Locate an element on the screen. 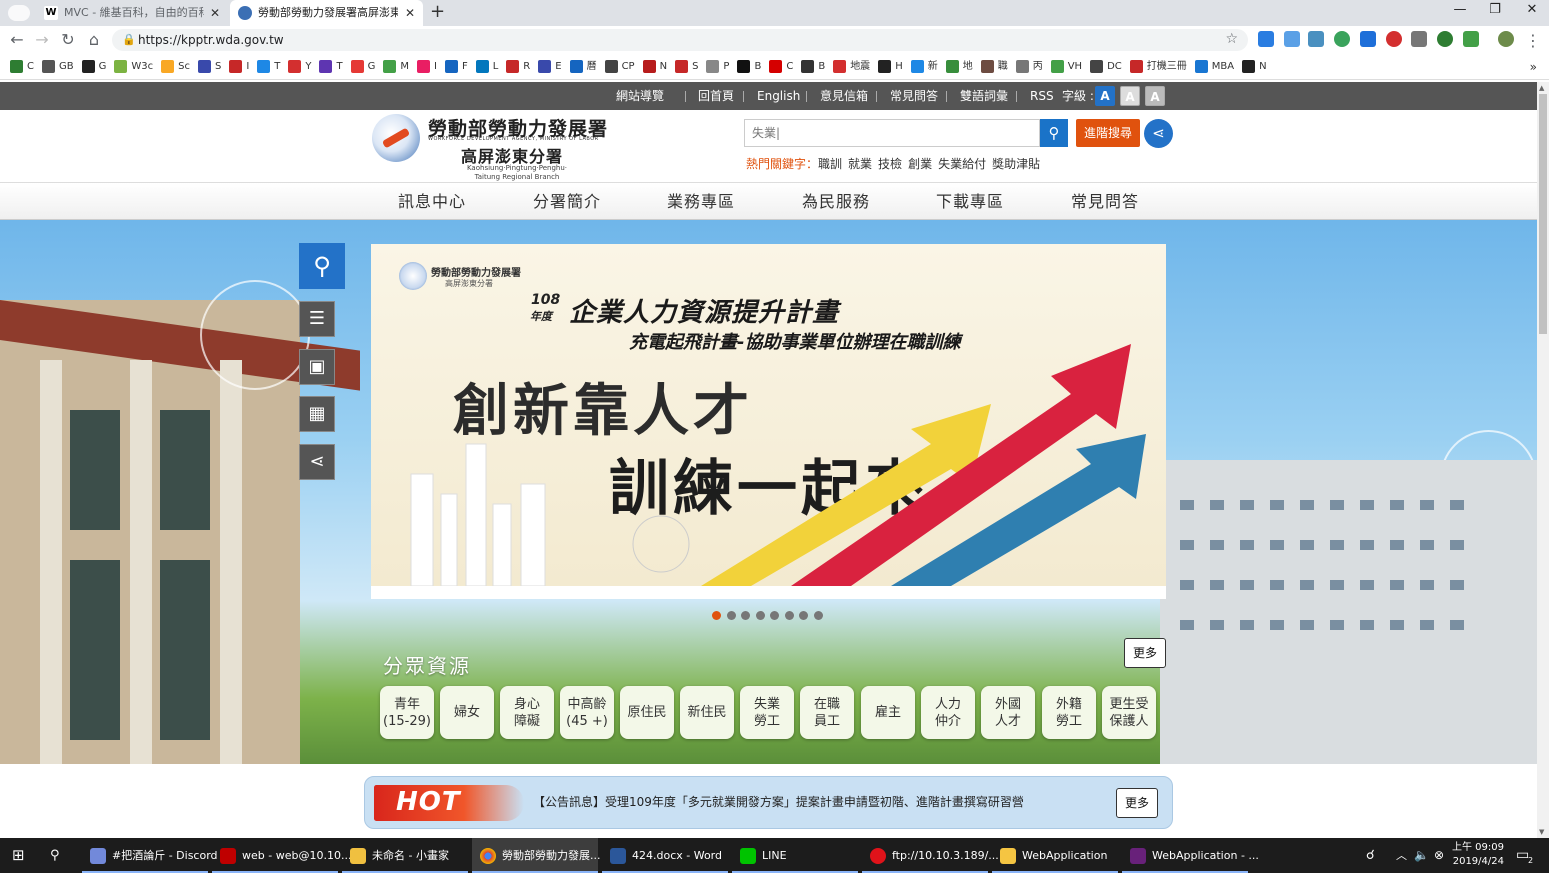  audience-rehabilitated: 更生受 保護人 is located at coordinates (1129, 712).